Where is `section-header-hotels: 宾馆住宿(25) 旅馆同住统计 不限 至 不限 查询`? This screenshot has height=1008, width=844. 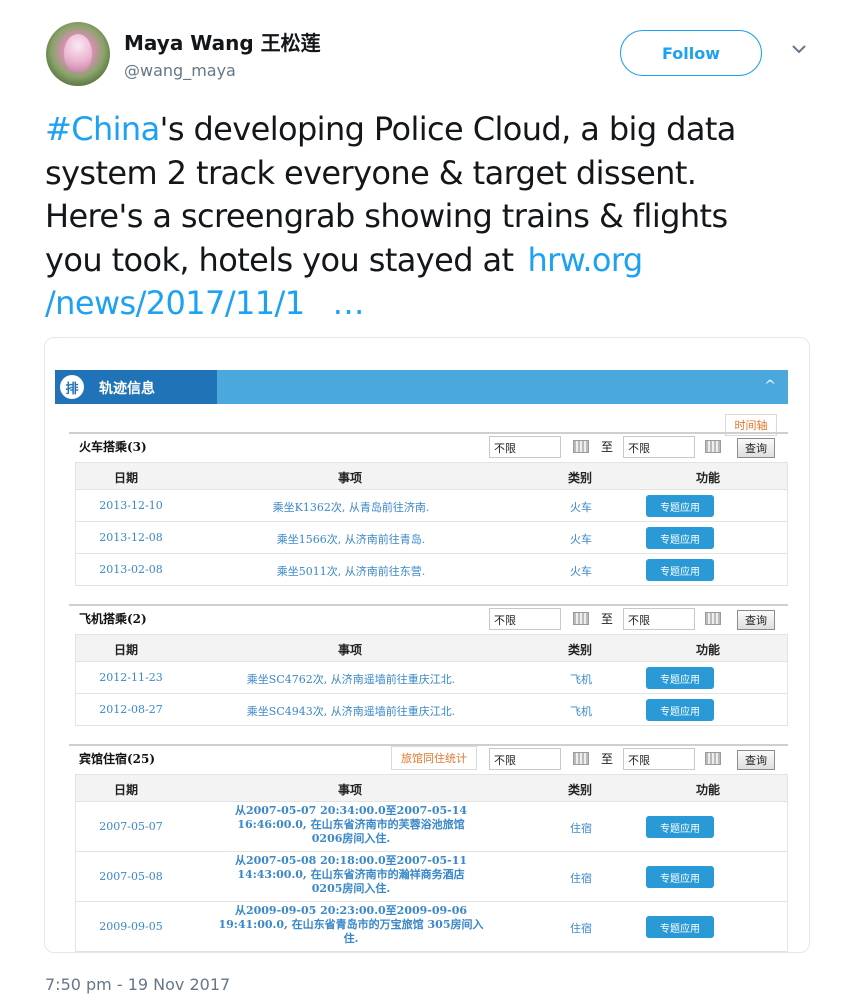
section-header-hotels: 宾馆住宿(25) 旅馆同住统计 不限 至 不限 查询 is located at coordinates (428, 758).